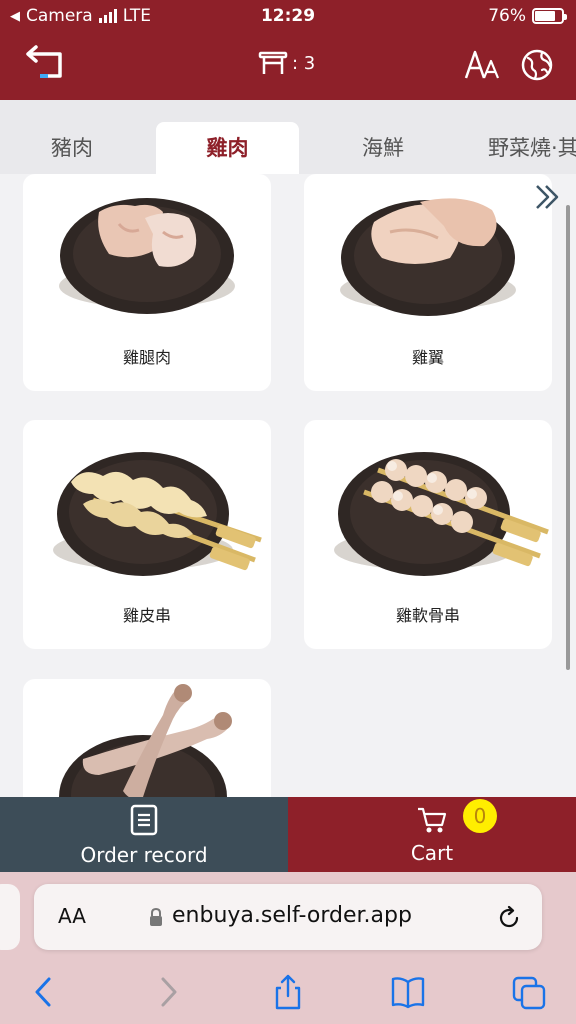  What do you see at coordinates (507, 16) in the screenshot?
I see `battery-percent: 76%` at bounding box center [507, 16].